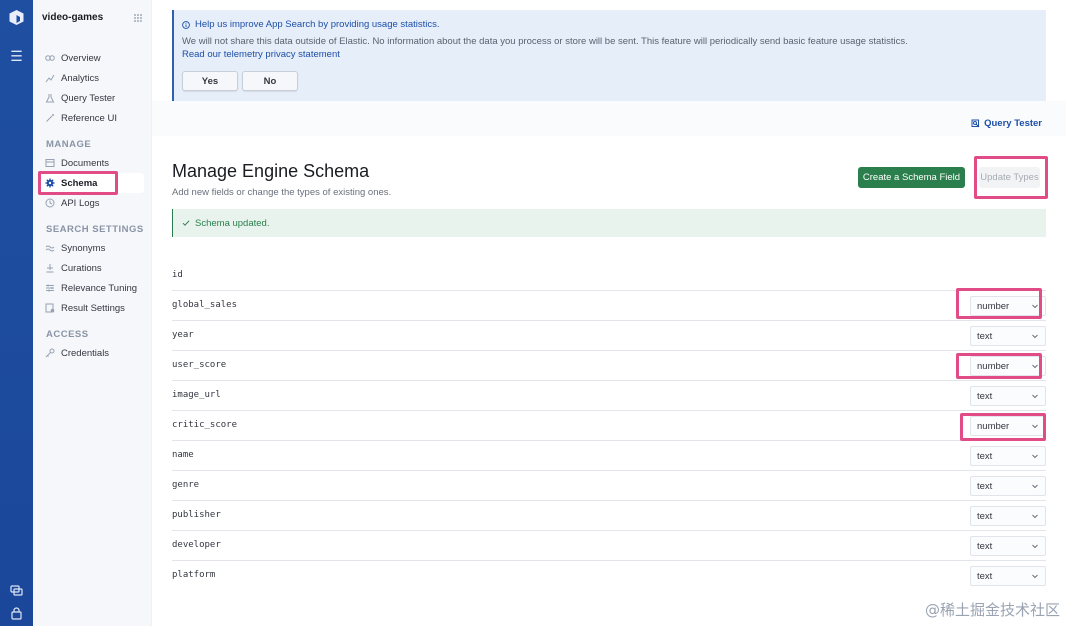 This screenshot has width=1066, height=626. I want to click on clock-icon, so click(50, 203).